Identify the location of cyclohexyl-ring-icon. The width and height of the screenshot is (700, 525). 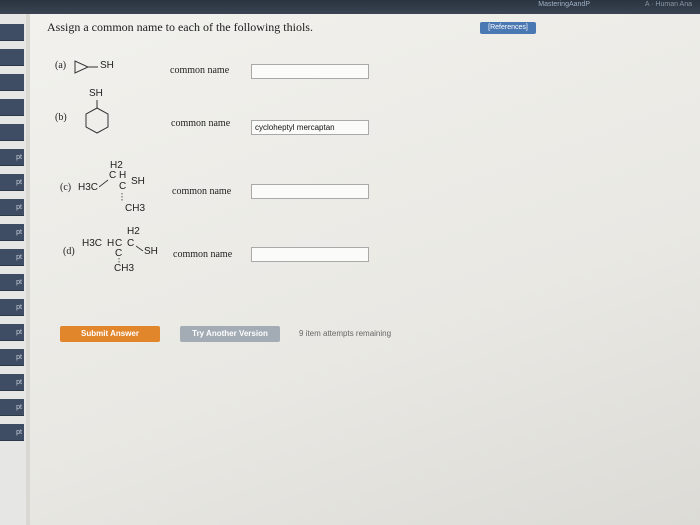
(97, 117).